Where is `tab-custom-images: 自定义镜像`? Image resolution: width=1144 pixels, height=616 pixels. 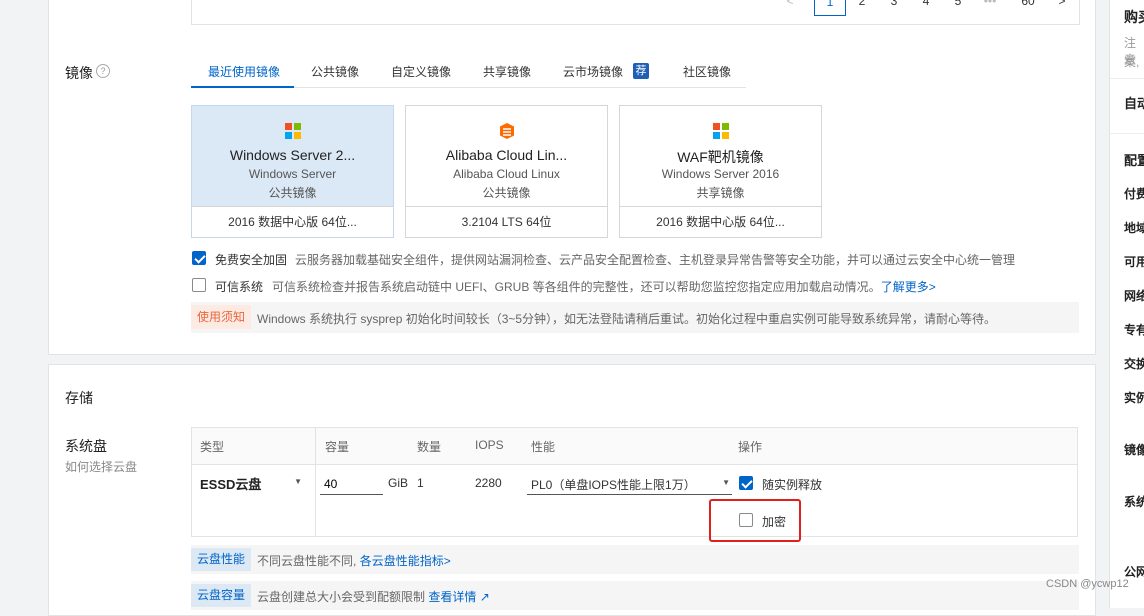 tab-custom-images: 自定义镜像 is located at coordinates (421, 71).